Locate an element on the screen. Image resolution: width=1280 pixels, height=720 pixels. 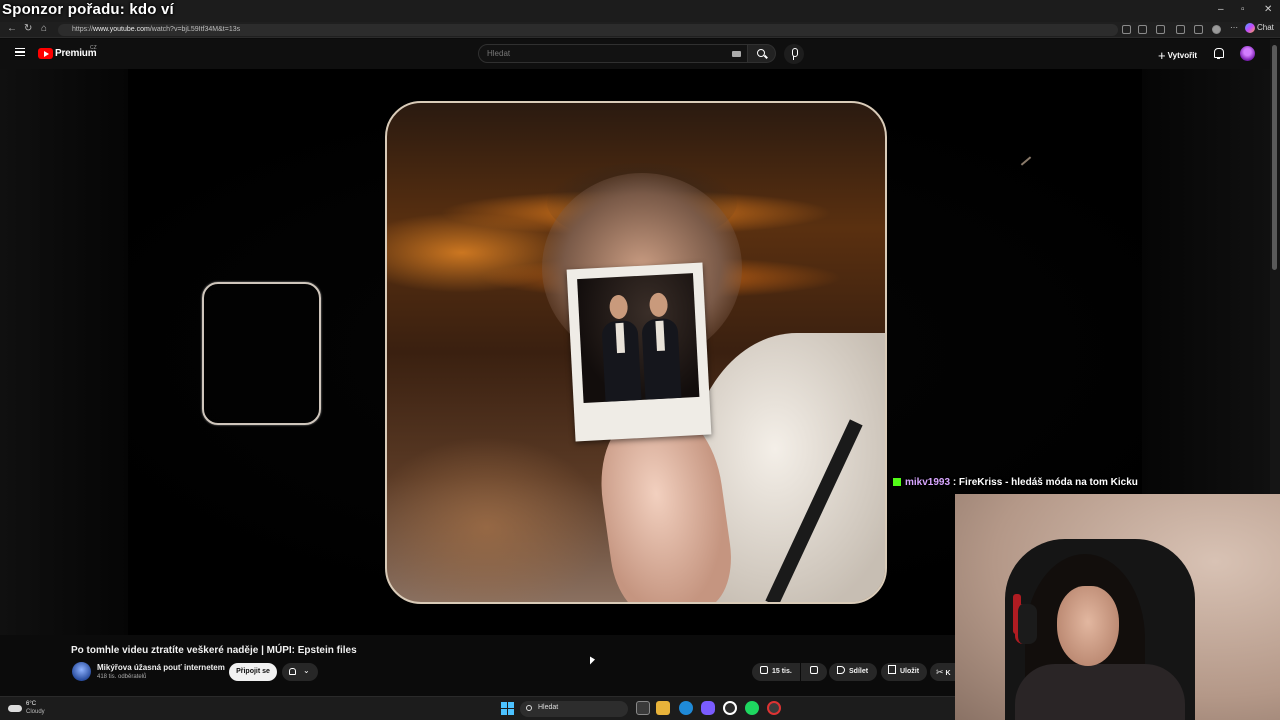
browser-titlebar: – ▫ ✕ is located at coordinates (640, 11).